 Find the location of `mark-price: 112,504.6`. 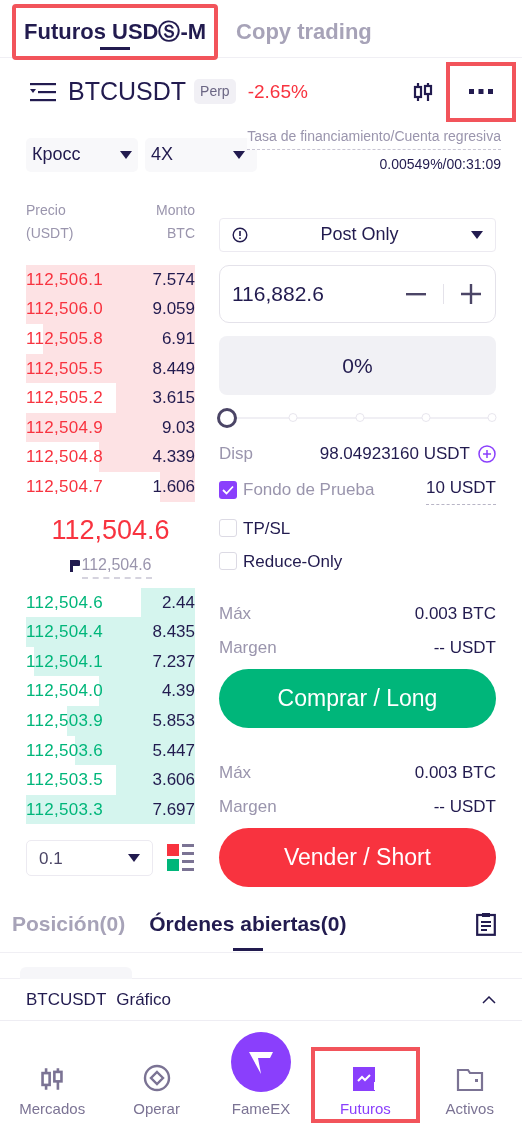

mark-price: 112,504.6 is located at coordinates (116, 565).